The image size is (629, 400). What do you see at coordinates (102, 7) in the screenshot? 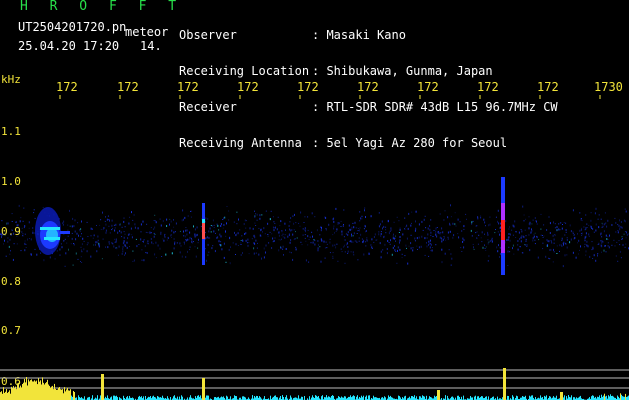
I see `app-title: H R O F F T` at bounding box center [102, 7].